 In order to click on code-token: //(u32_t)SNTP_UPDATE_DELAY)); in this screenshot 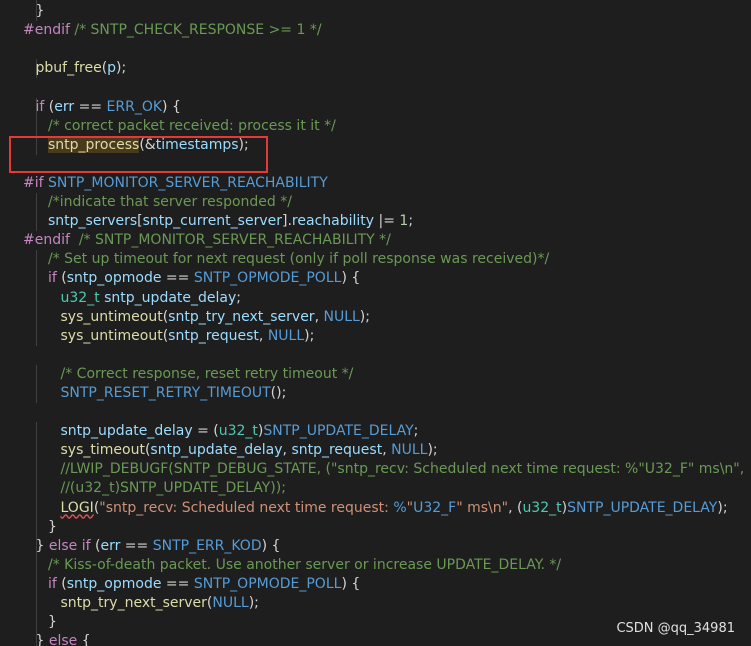, I will do `click(173, 488)`.